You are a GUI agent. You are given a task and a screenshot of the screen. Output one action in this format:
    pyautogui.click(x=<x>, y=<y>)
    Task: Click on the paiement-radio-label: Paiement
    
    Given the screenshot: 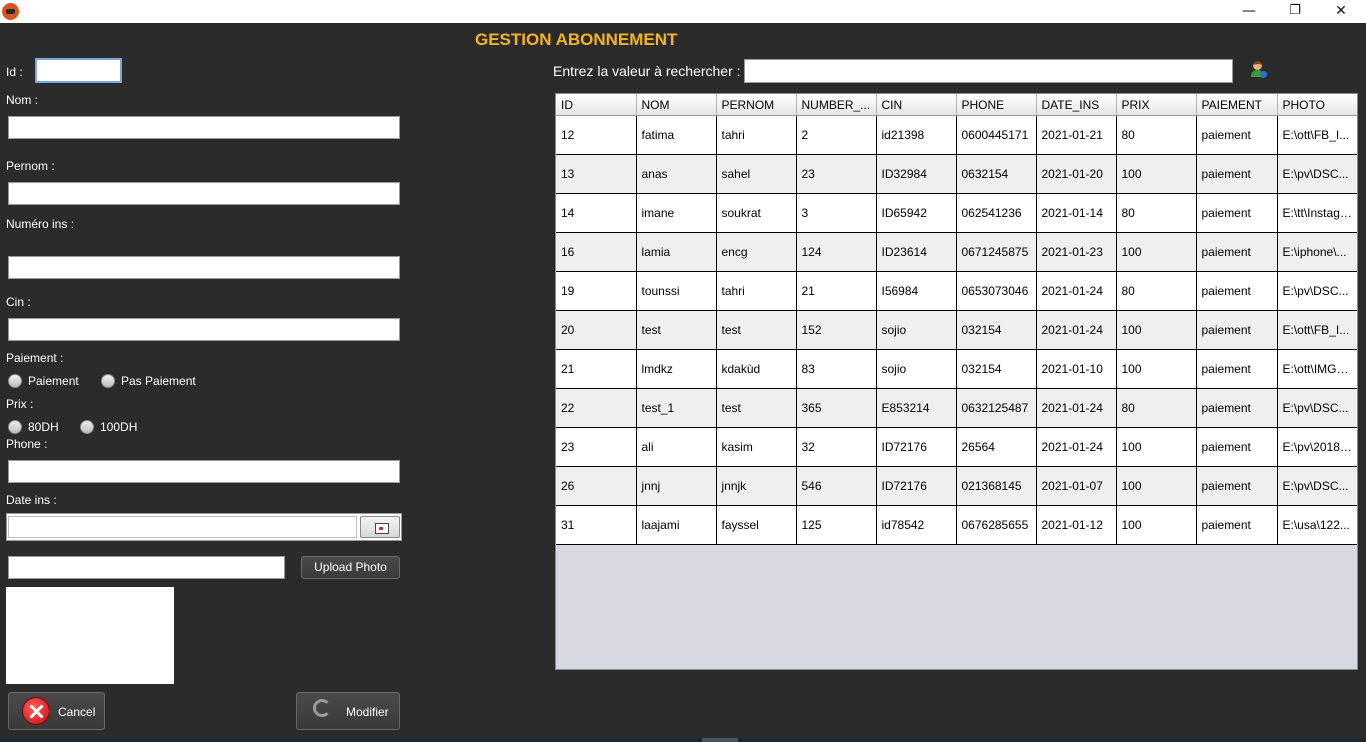 What is the action you would take?
    pyautogui.click(x=53, y=381)
    